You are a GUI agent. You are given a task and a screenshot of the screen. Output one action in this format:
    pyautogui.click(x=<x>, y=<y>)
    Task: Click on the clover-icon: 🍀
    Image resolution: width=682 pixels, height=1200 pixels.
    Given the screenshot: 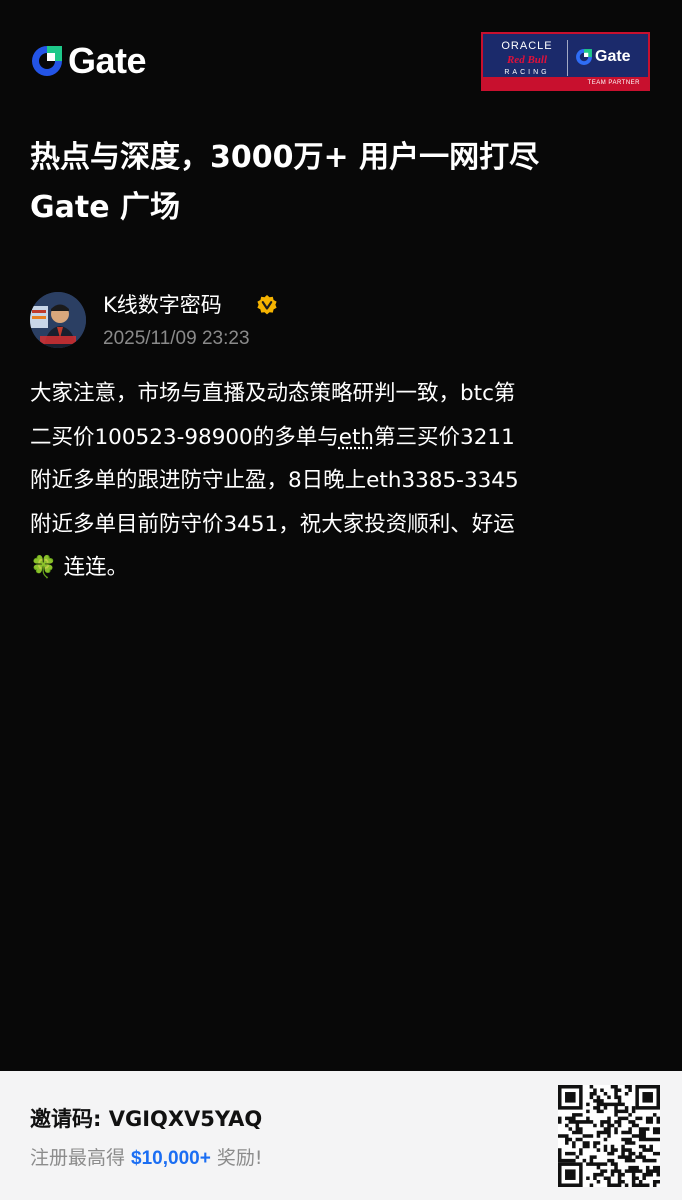 What is the action you would take?
    pyautogui.click(x=43, y=567)
    